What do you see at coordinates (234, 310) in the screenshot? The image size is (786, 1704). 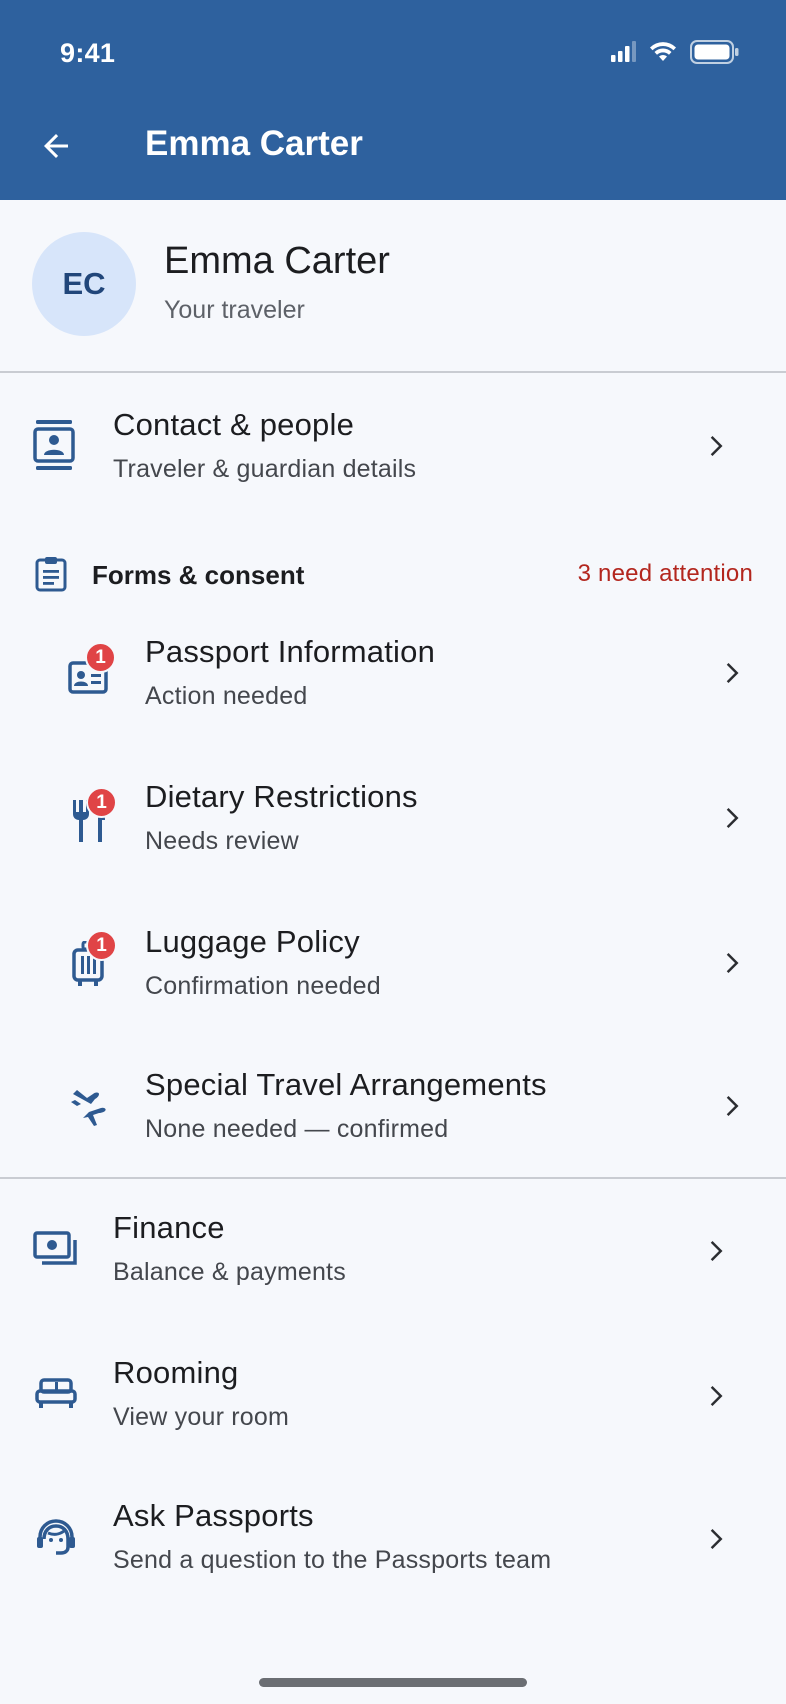 I see `traveler-subtitle: Your traveler` at bounding box center [234, 310].